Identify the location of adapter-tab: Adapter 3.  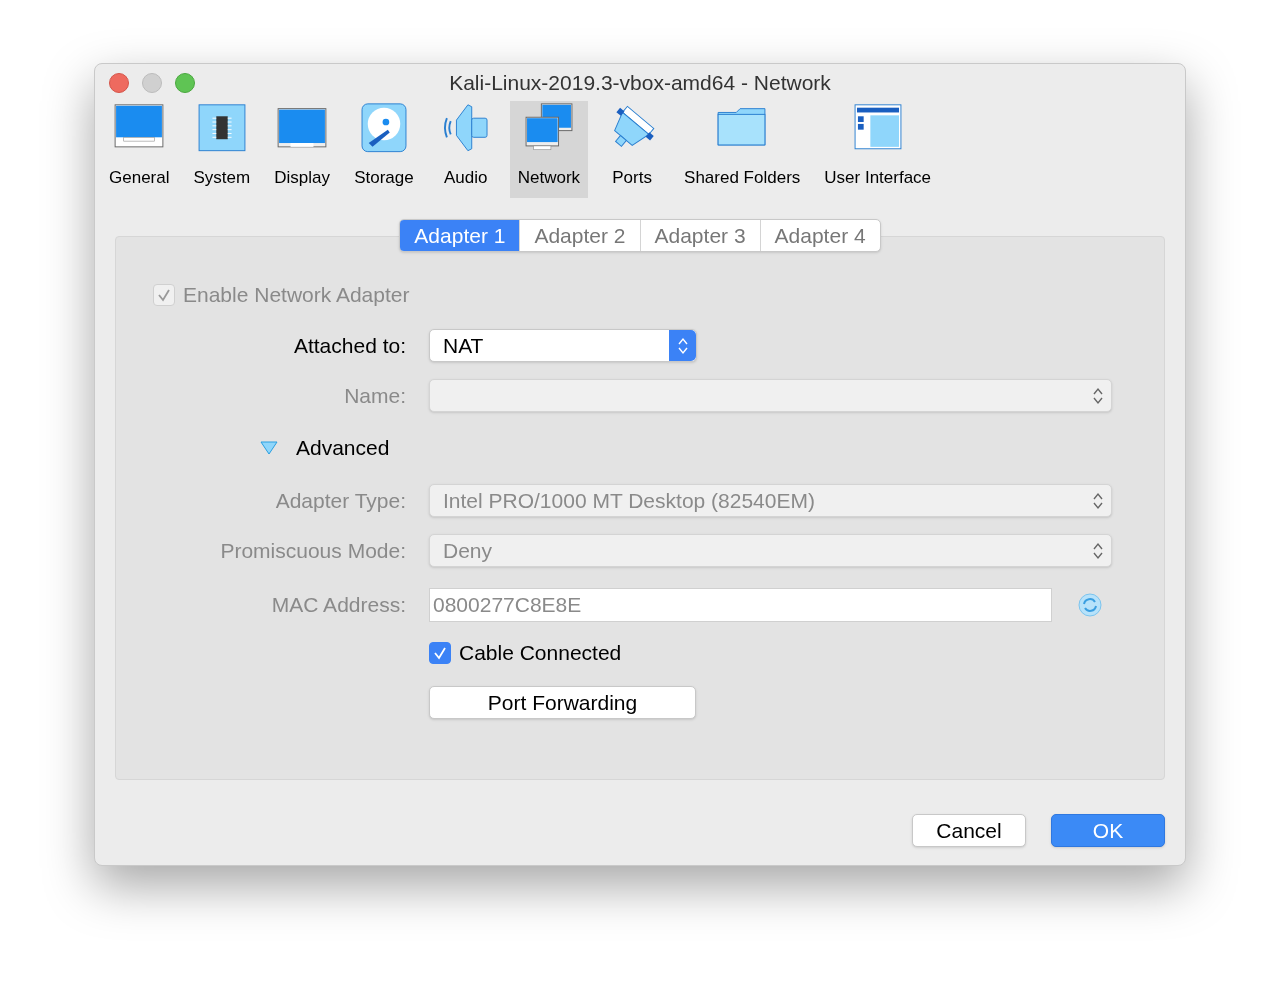
(699, 235).